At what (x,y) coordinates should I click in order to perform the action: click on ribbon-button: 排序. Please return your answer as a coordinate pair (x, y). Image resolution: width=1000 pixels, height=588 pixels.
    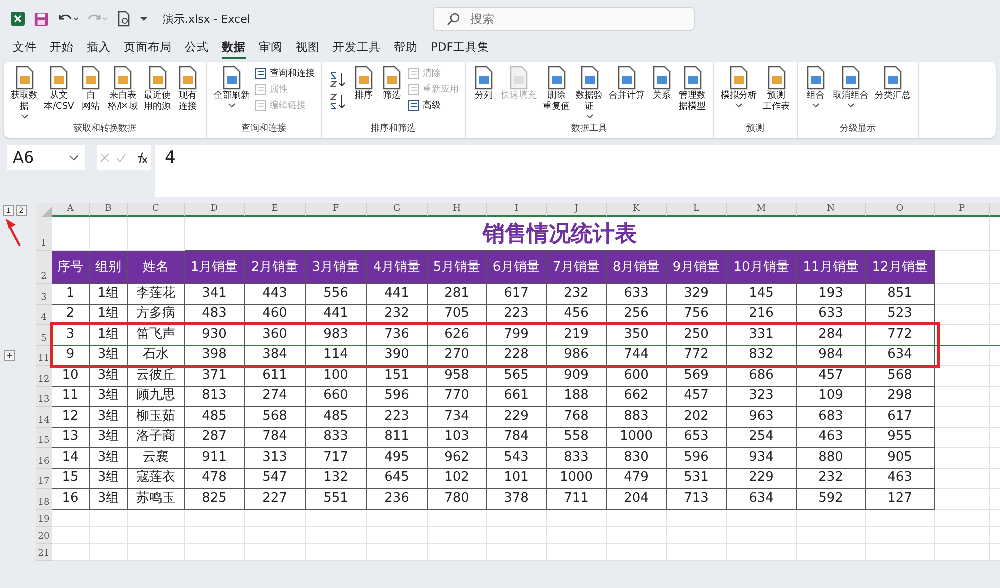
    Looking at the image, I should click on (364, 83).